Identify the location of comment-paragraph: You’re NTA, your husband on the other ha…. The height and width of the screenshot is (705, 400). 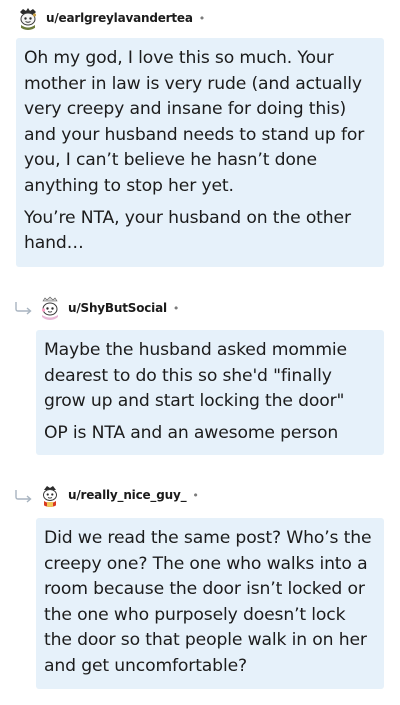
(187, 230).